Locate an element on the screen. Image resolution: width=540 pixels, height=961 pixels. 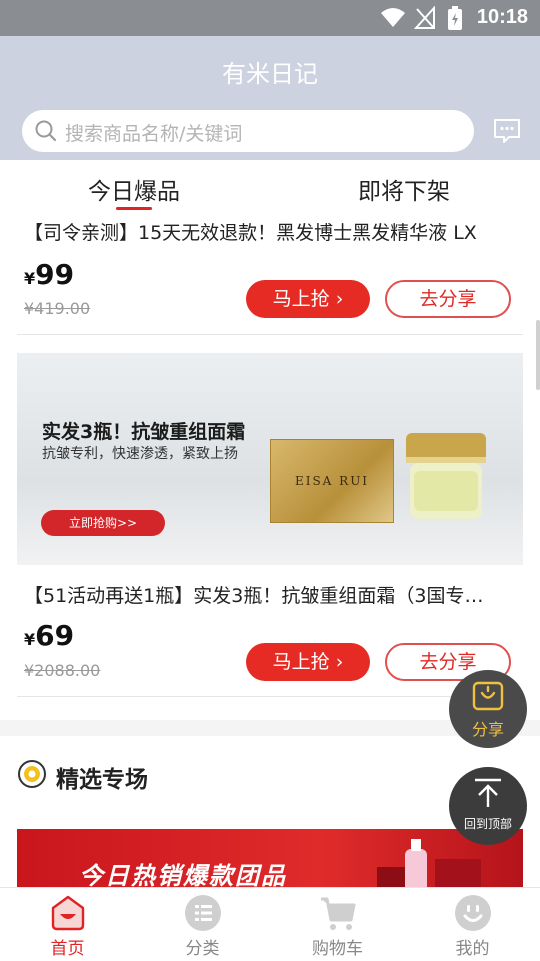
product-brand: EISA RUI is located at coordinates (332, 481).